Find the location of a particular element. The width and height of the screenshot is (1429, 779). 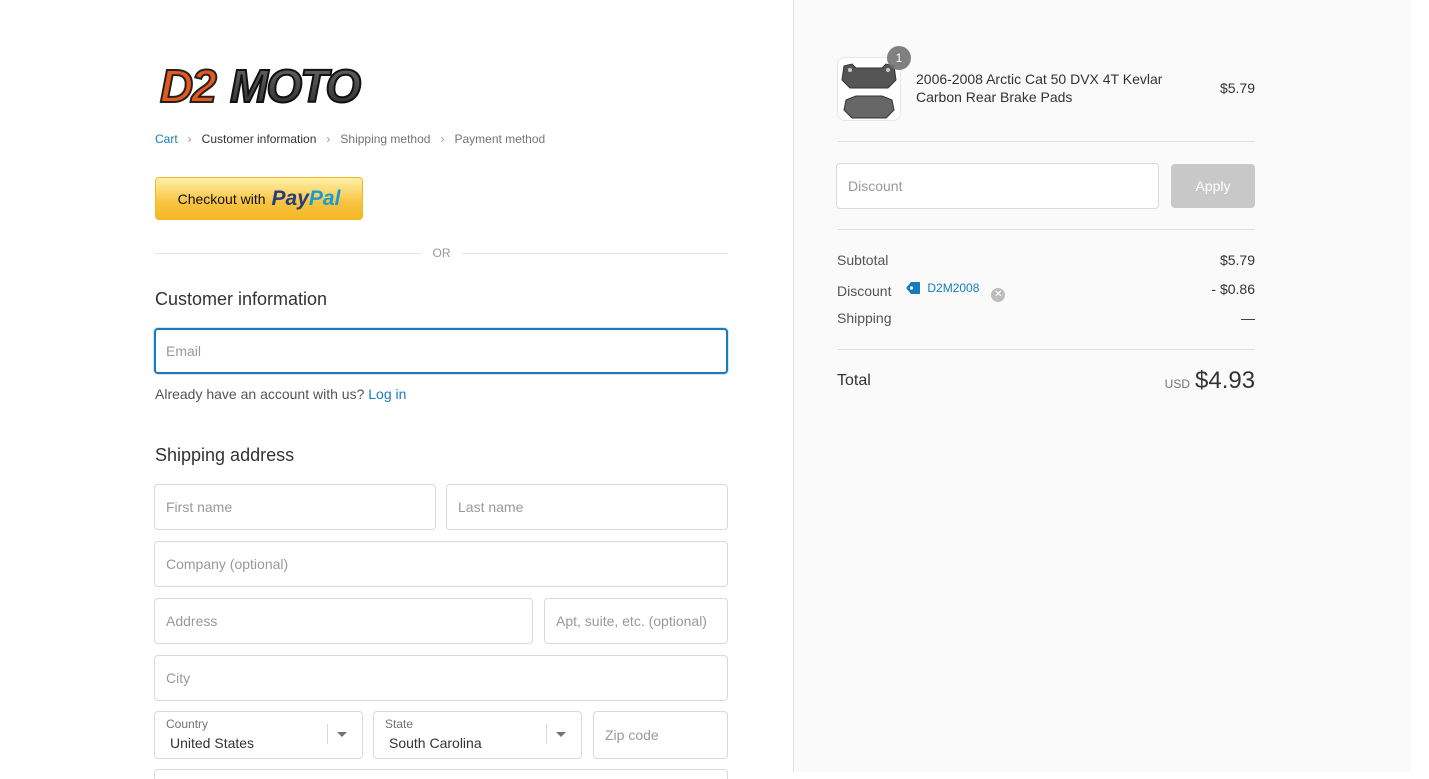

state-select: State South Carolina is located at coordinates (477, 735).